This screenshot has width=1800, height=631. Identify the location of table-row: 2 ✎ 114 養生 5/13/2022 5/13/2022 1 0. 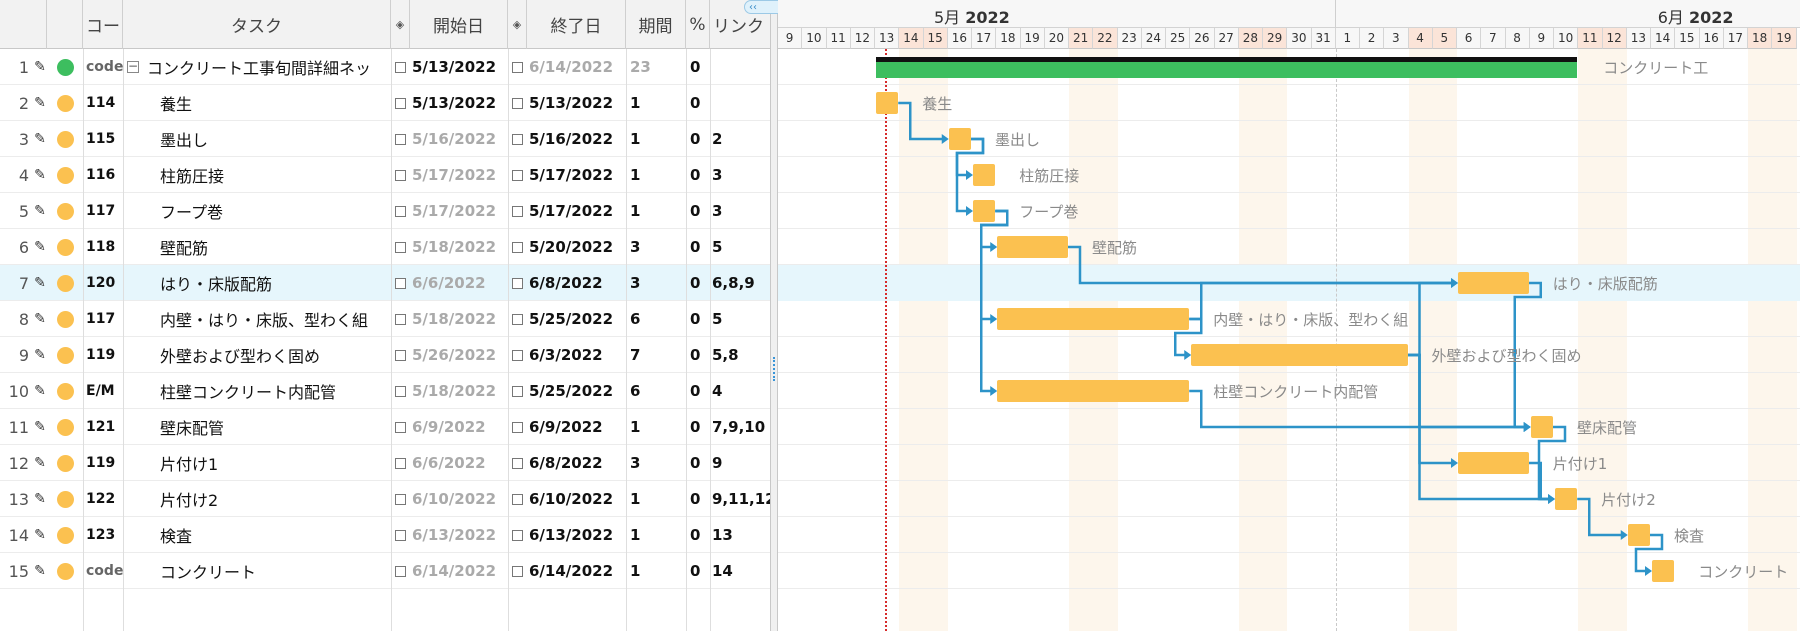
(385, 103).